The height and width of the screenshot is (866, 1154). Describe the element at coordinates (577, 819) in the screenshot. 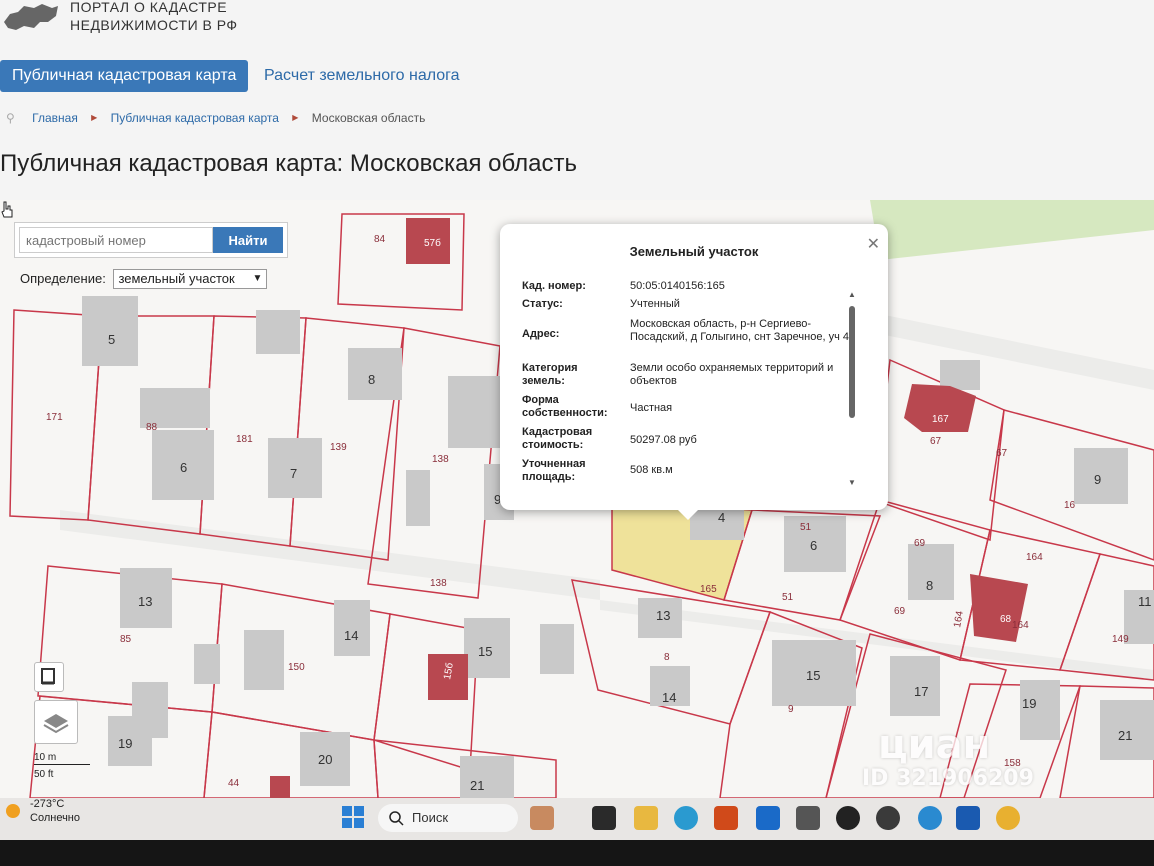

I see `windows-taskbar: -273°C Солнечно Поиск` at that location.